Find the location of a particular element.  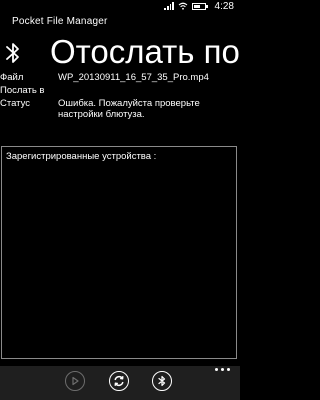

wifi-icon is located at coordinates (183, 6).